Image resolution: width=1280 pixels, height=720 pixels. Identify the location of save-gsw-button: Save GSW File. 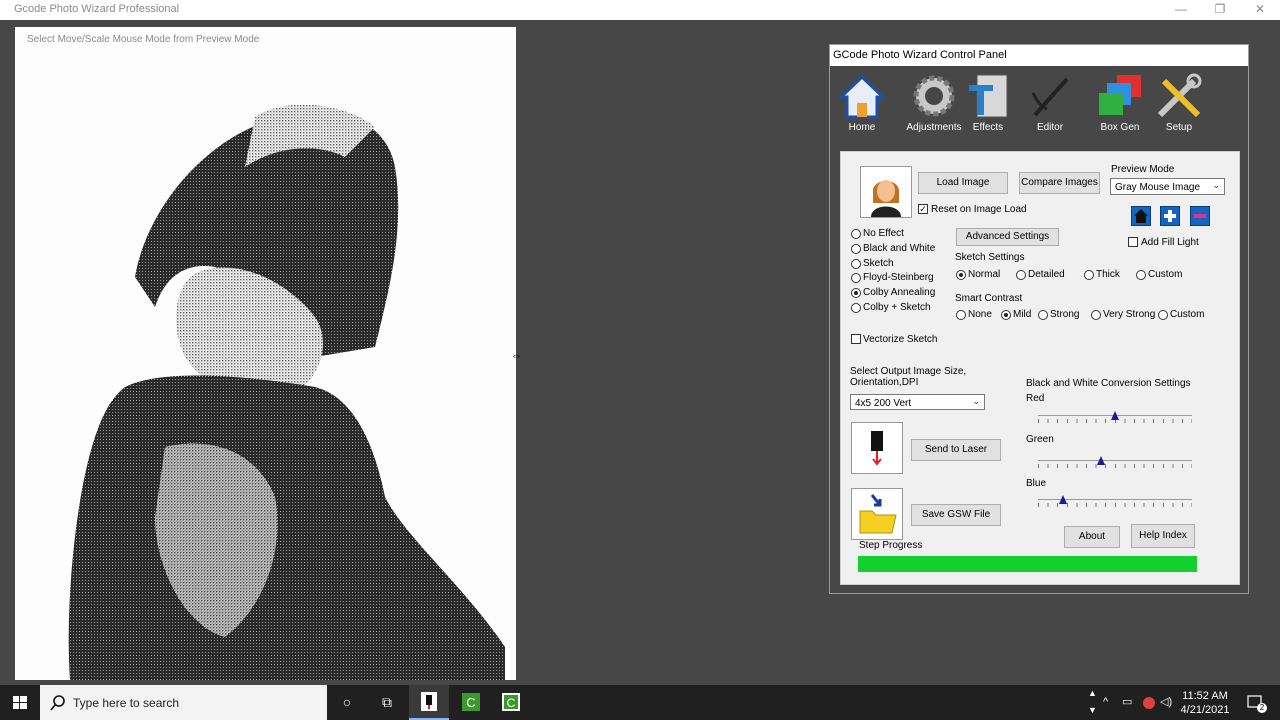
(956, 515).